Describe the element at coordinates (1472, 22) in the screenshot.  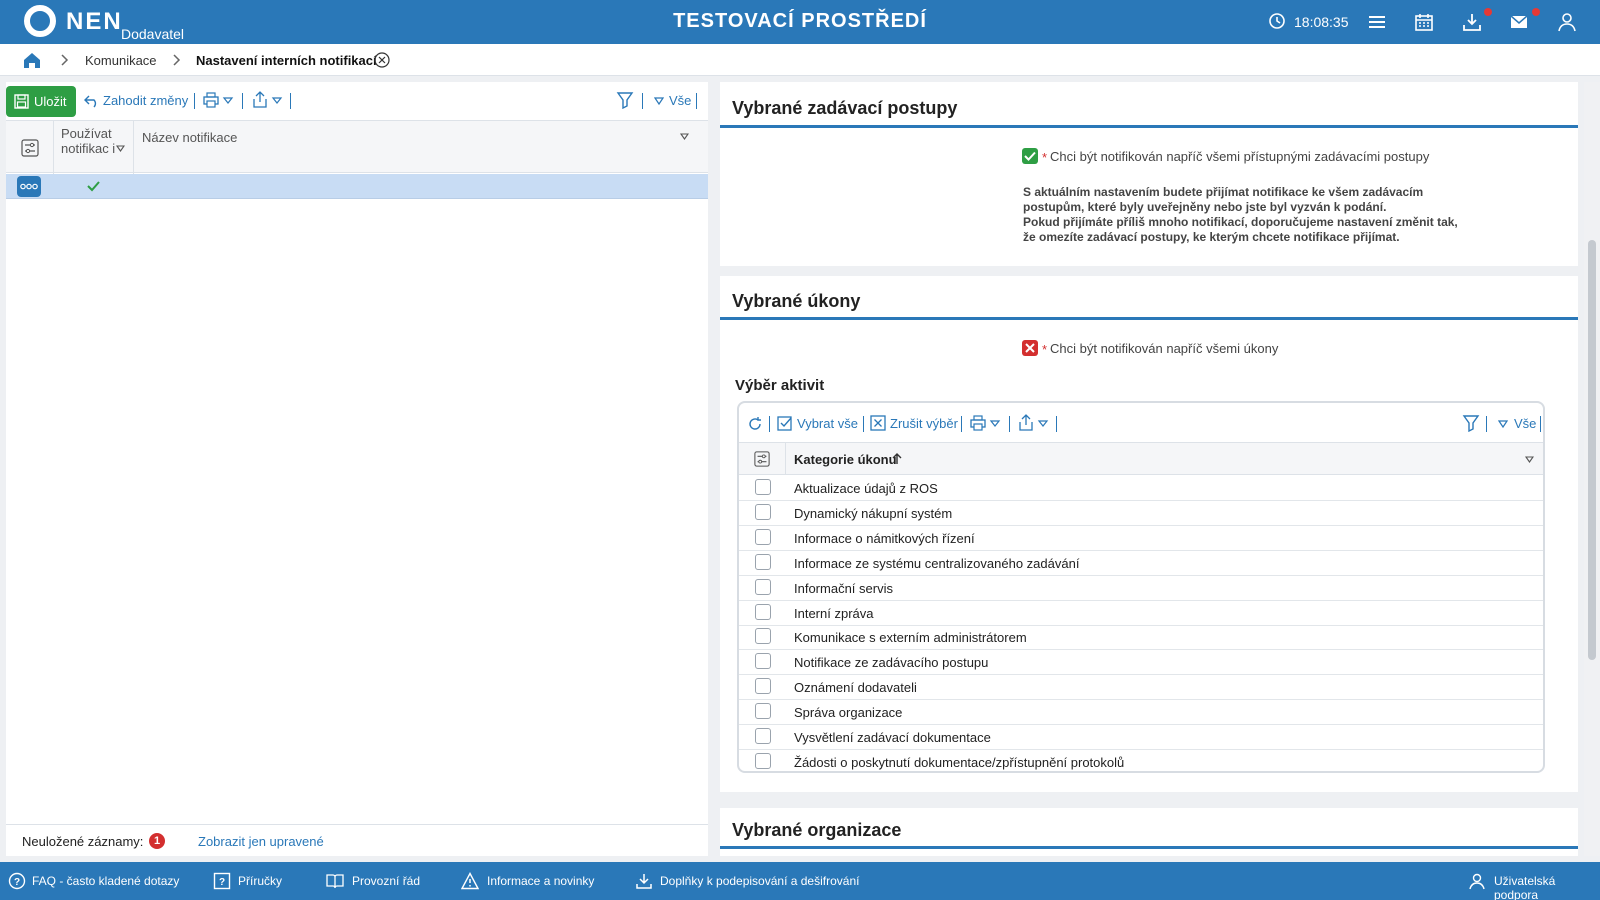
I see `download-icon` at that location.